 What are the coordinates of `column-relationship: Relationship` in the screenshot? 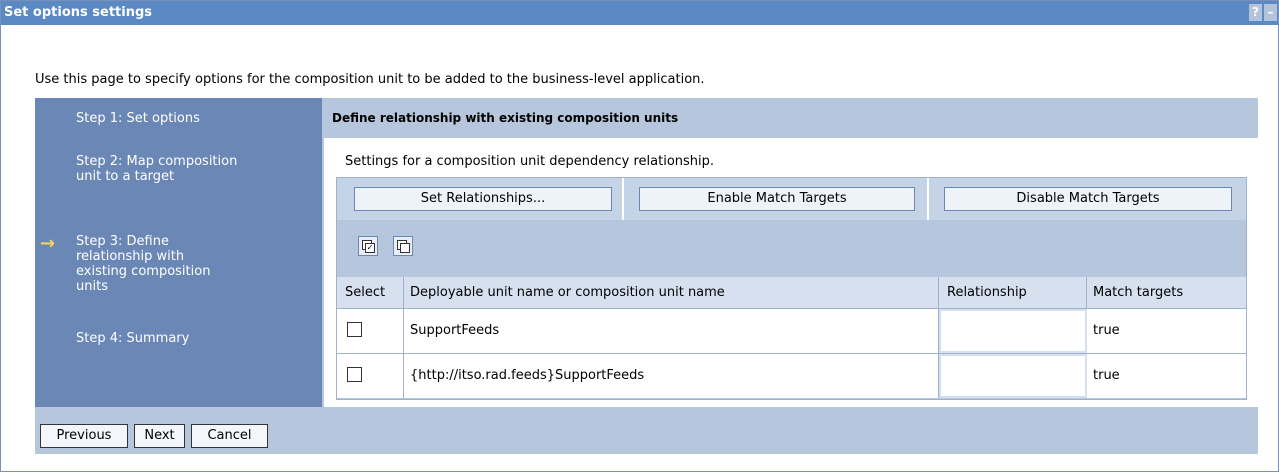 It's located at (1013, 292).